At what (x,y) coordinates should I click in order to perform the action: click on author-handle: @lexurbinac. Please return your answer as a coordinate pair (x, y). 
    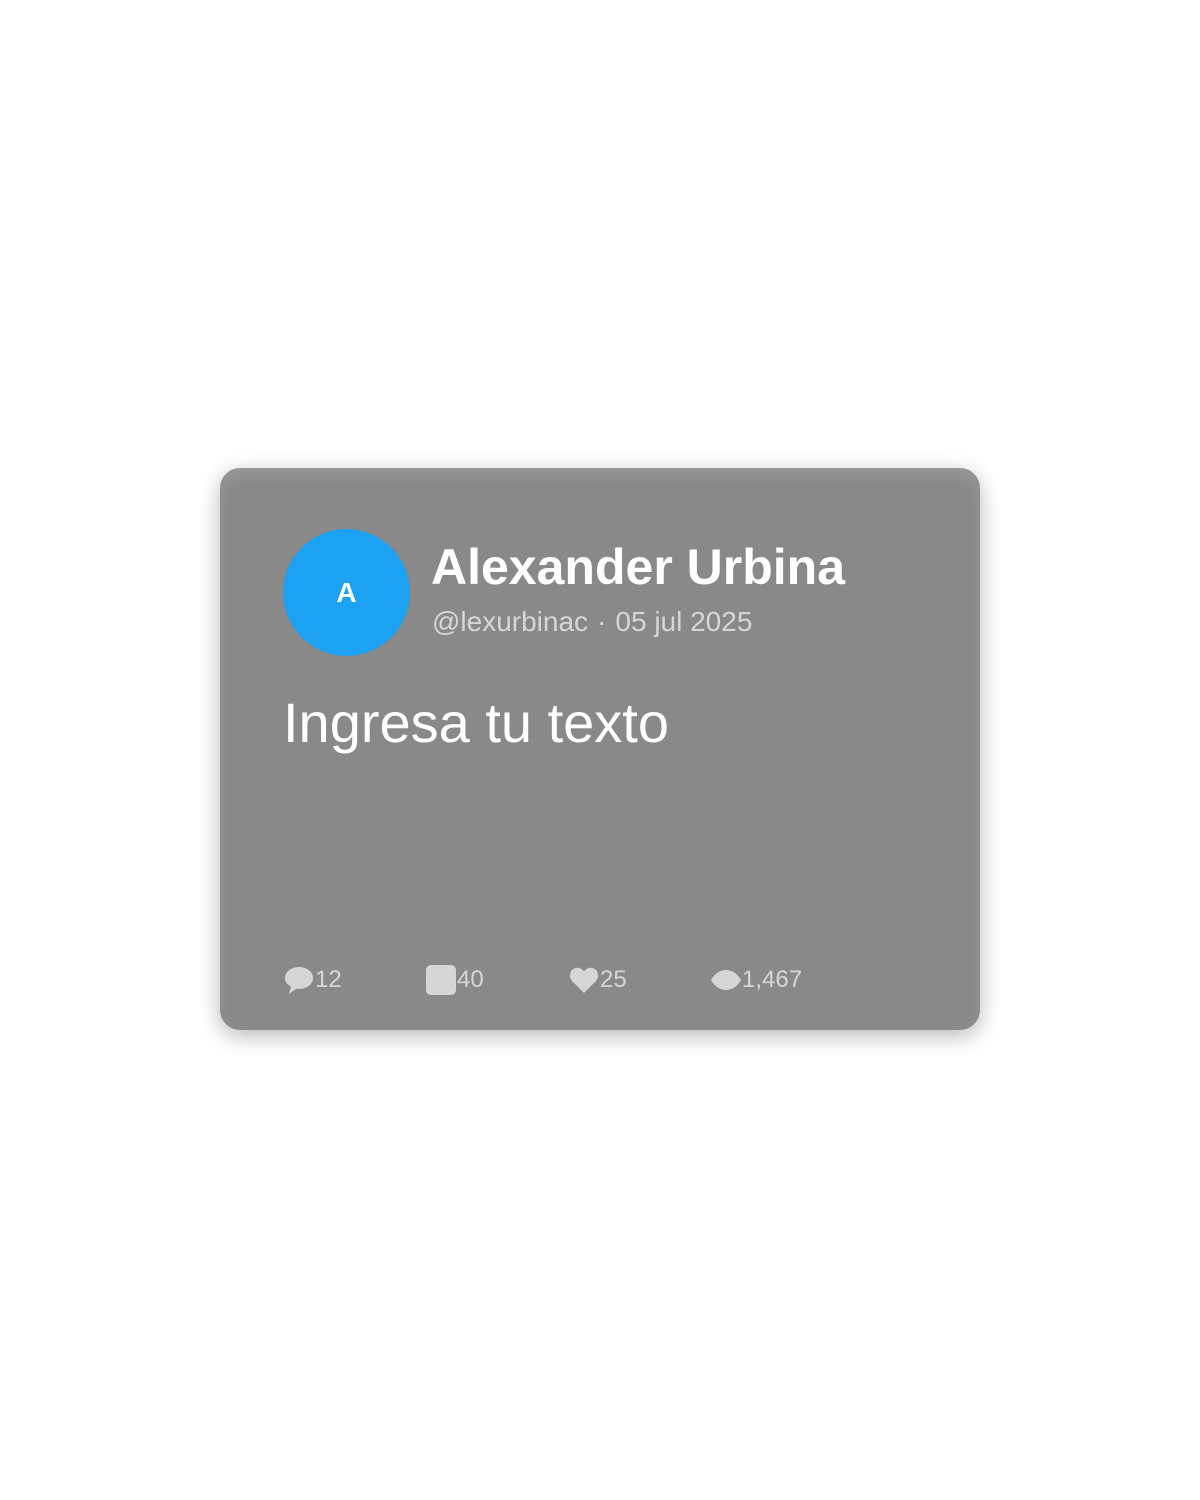
    Looking at the image, I should click on (510, 621).